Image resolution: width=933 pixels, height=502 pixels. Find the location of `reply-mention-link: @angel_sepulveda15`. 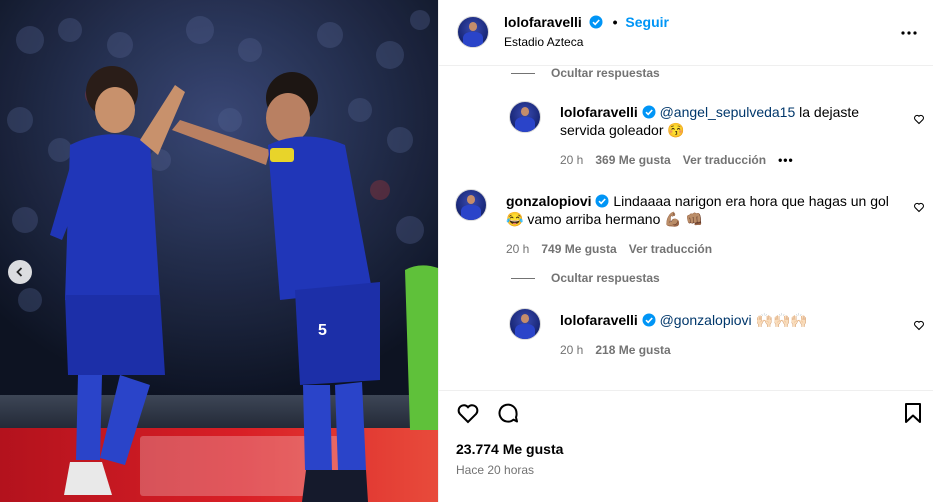

reply-mention-link: @angel_sepulveda15 is located at coordinates (728, 112).